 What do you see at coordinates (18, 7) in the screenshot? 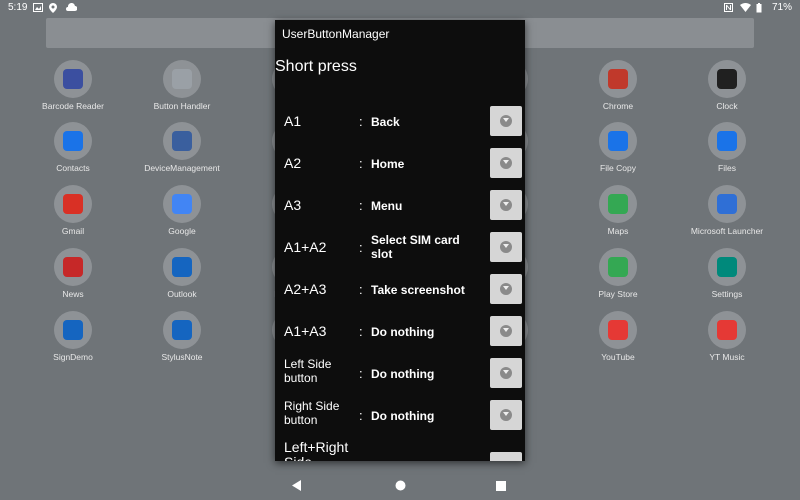
I see `clock-text: 5:19` at bounding box center [18, 7].